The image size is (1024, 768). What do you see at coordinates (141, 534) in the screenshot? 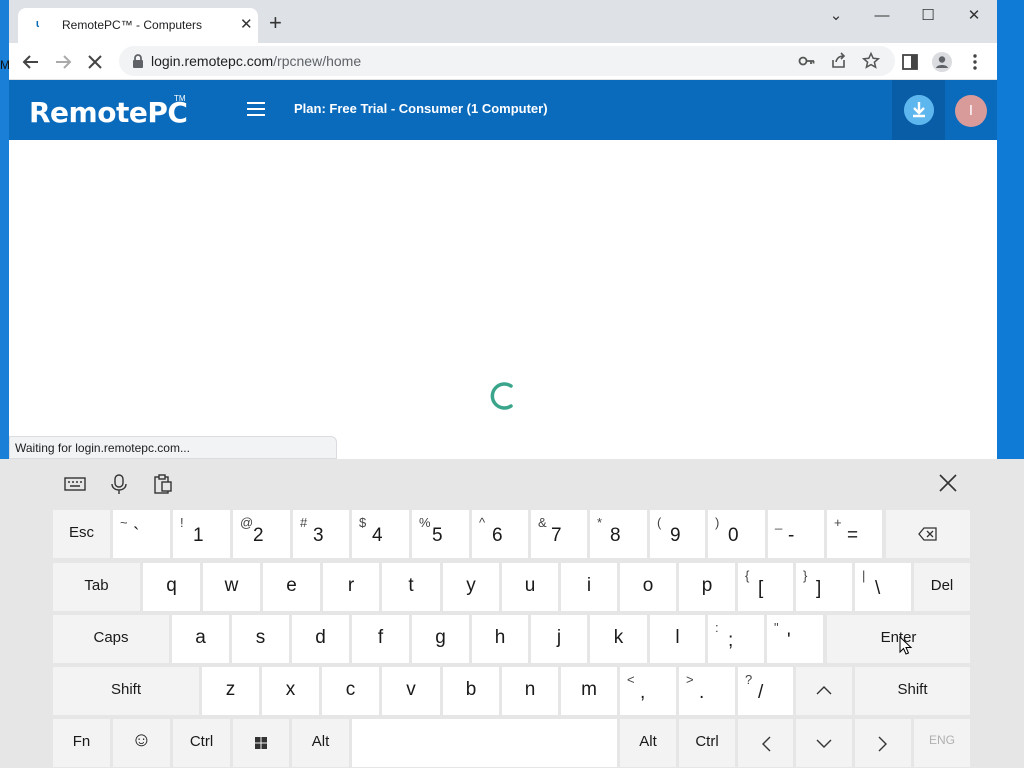
I see `key-backtick: ~ `` at bounding box center [141, 534].